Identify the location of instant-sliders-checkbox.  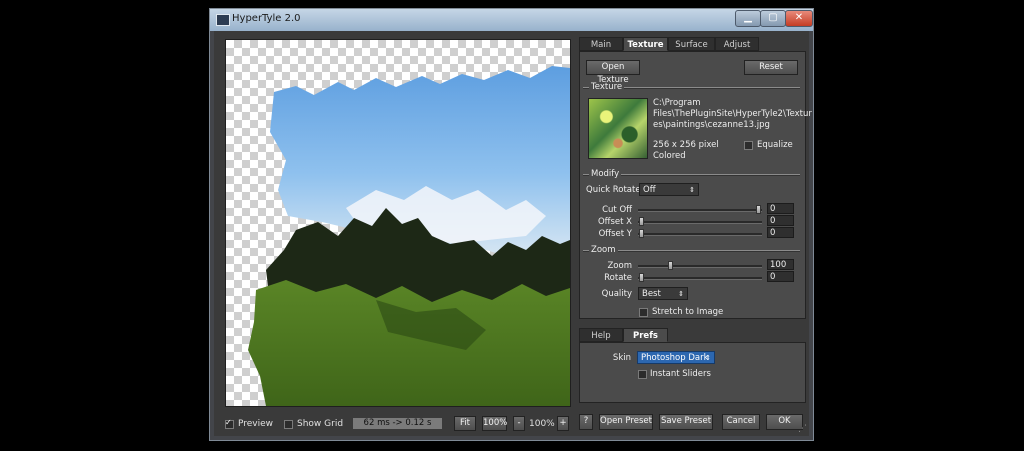
(642, 374).